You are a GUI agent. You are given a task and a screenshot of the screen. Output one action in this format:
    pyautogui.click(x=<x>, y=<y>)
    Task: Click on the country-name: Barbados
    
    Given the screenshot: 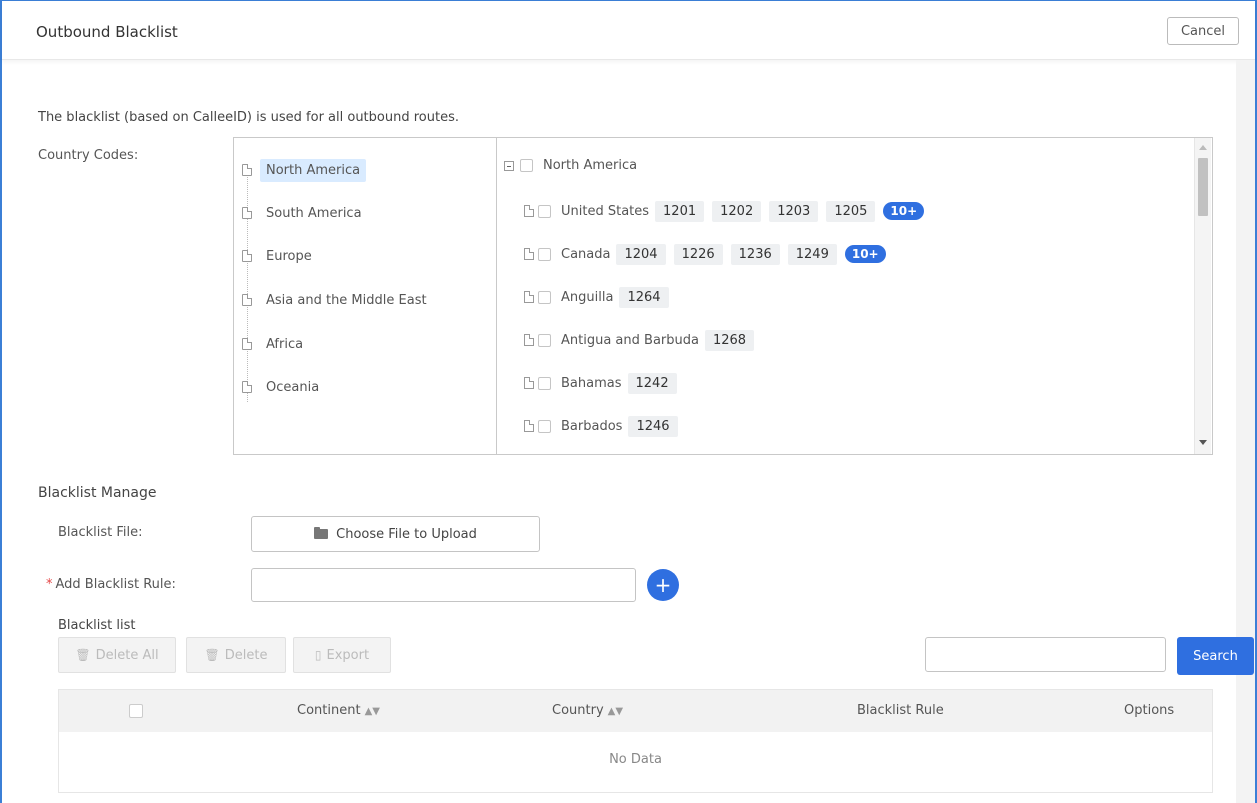 What is the action you would take?
    pyautogui.click(x=592, y=426)
    